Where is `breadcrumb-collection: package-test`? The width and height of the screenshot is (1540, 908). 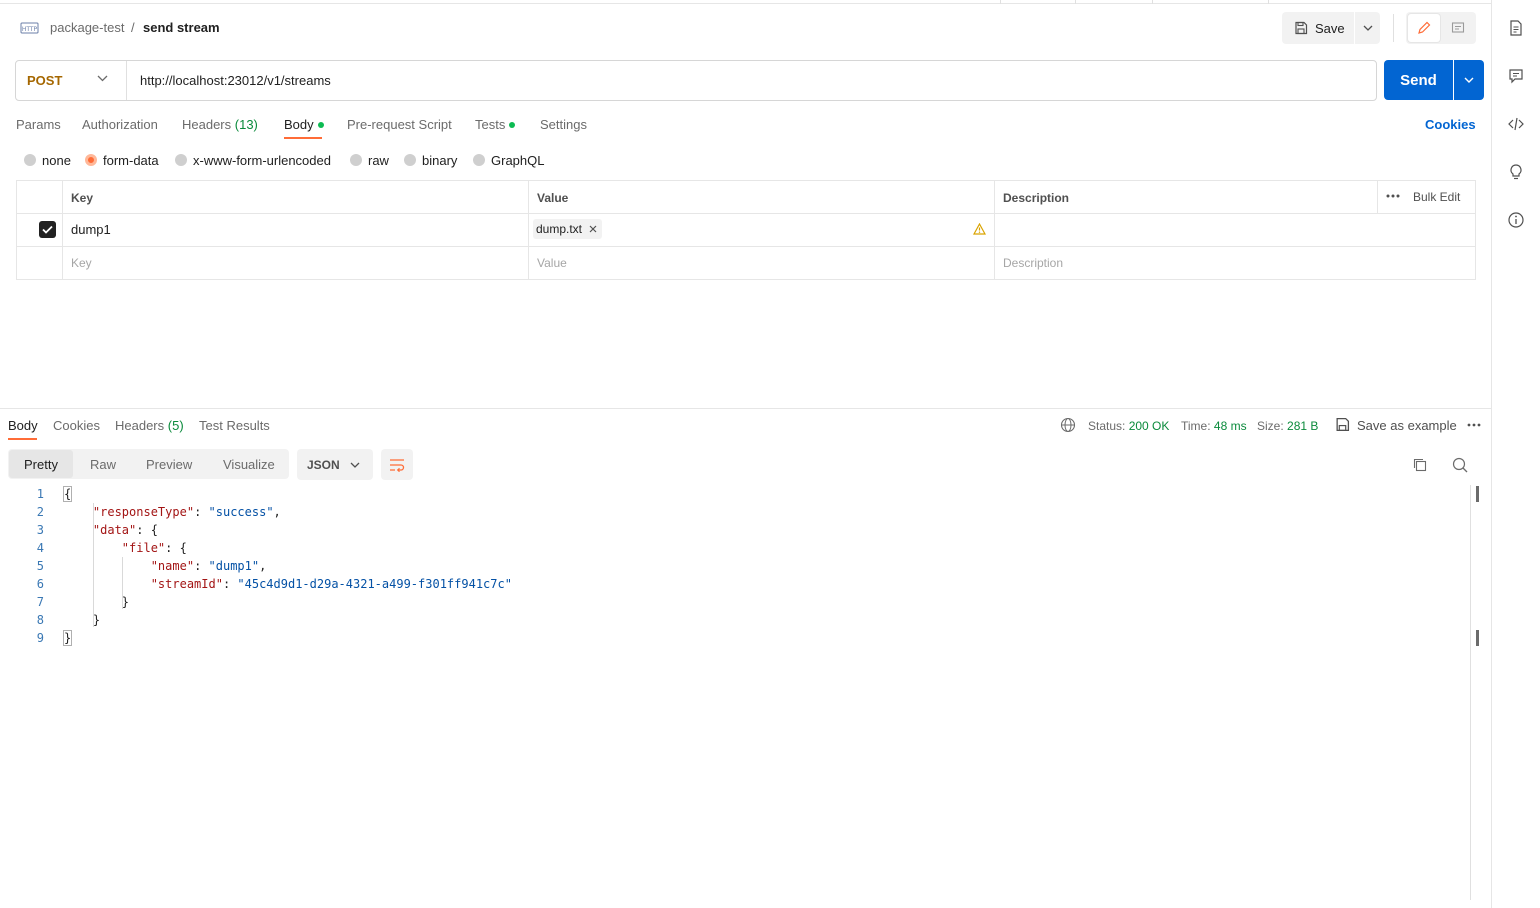
breadcrumb-collection: package-test is located at coordinates (87, 28).